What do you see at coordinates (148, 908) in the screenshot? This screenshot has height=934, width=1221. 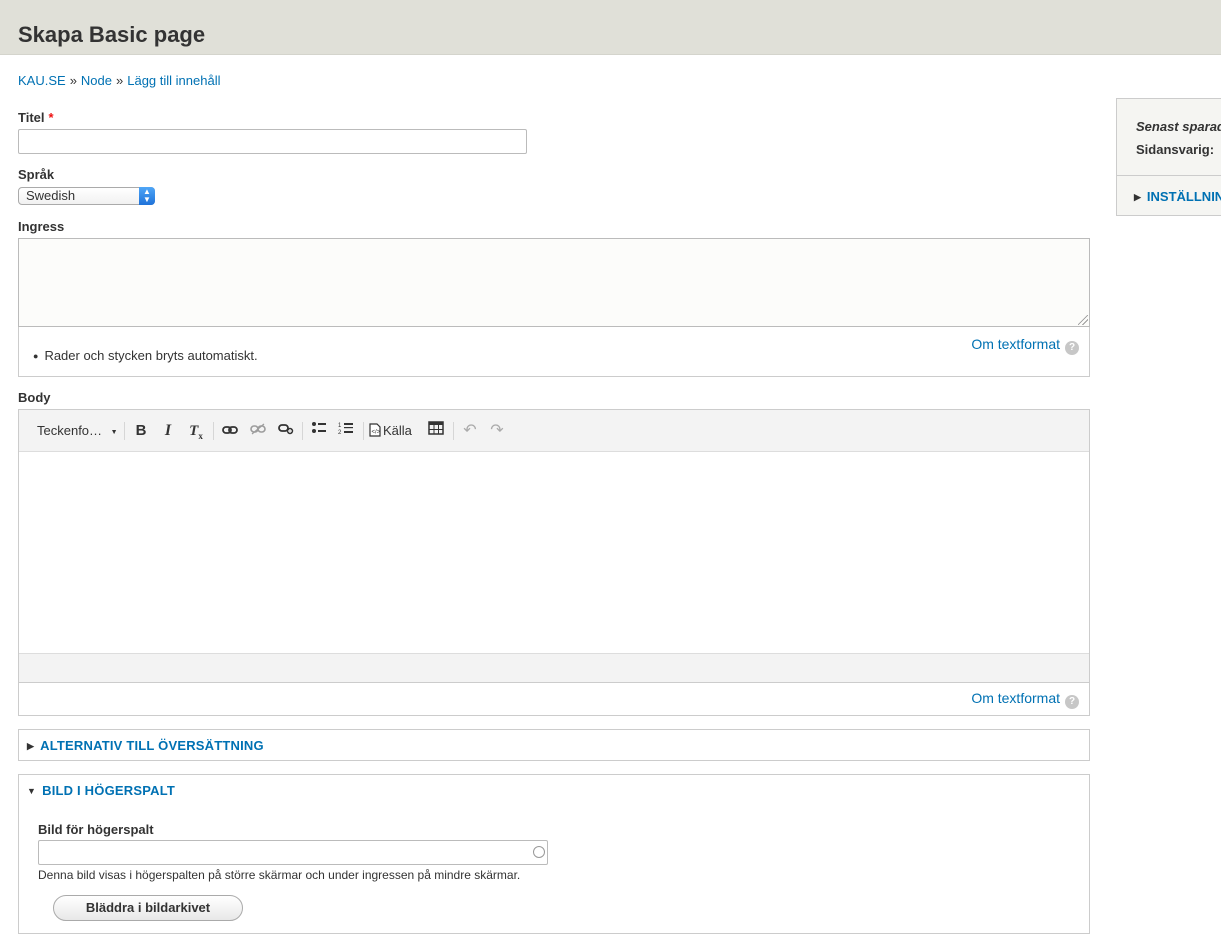 I see `browse-image-library-button: Bläddra i bildarkivet` at bounding box center [148, 908].